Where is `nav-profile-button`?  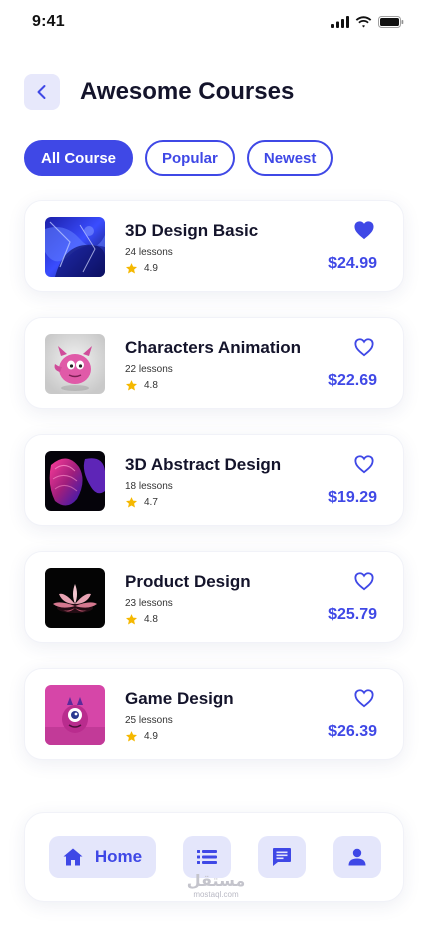 nav-profile-button is located at coordinates (357, 857).